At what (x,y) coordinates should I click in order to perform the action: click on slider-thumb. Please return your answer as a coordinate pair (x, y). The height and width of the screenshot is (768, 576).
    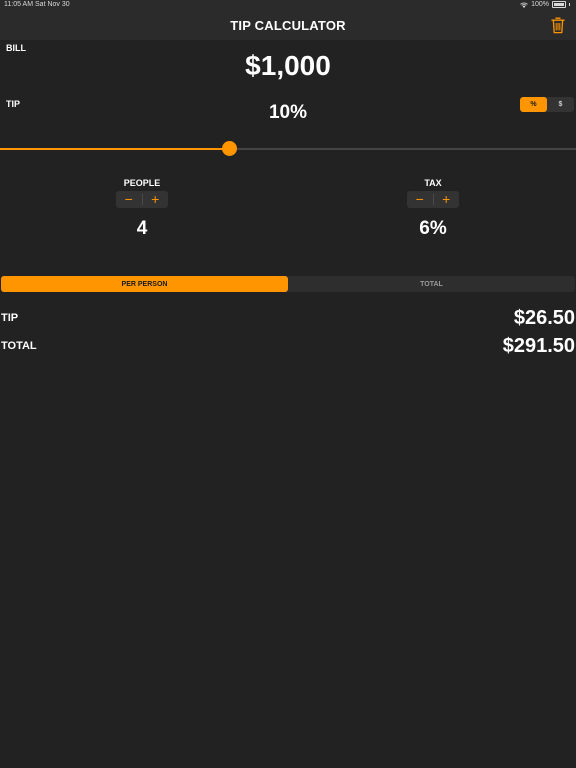
    Looking at the image, I should click on (229, 148).